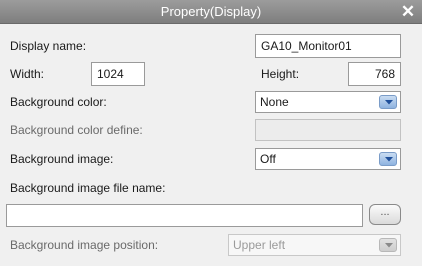  I want to click on display-name-label: Display name:, so click(48, 46).